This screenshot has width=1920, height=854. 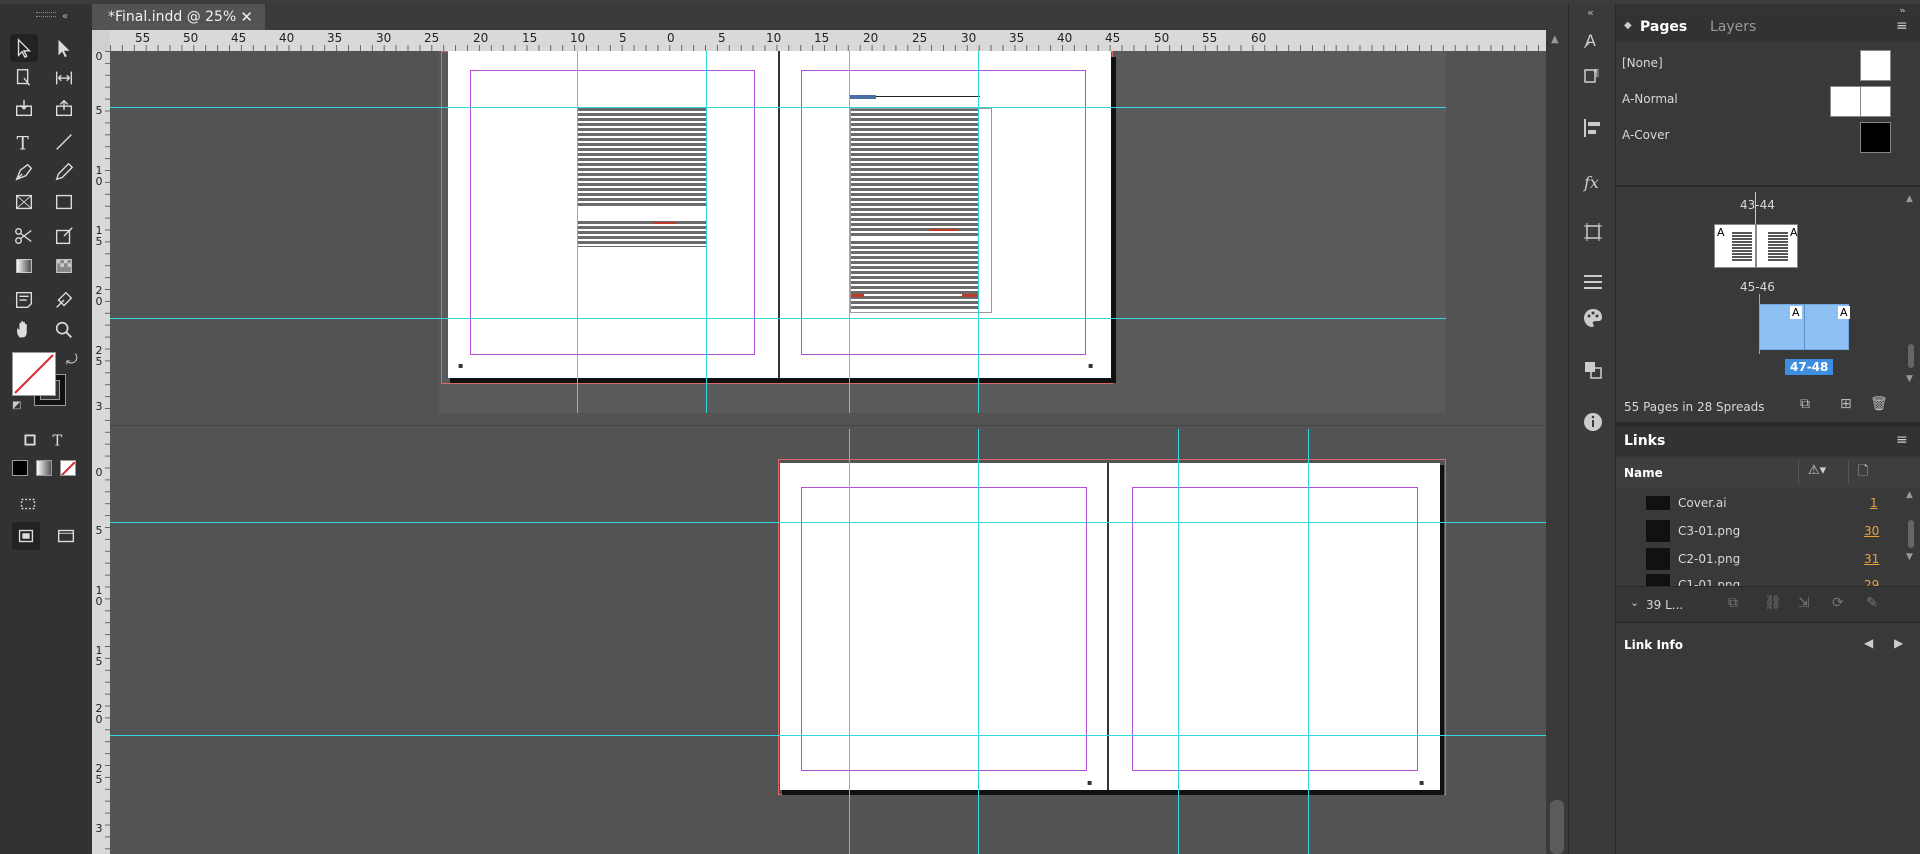 What do you see at coordinates (1733, 603) in the screenshot?
I see `show-hide-info-icon: ⧉` at bounding box center [1733, 603].